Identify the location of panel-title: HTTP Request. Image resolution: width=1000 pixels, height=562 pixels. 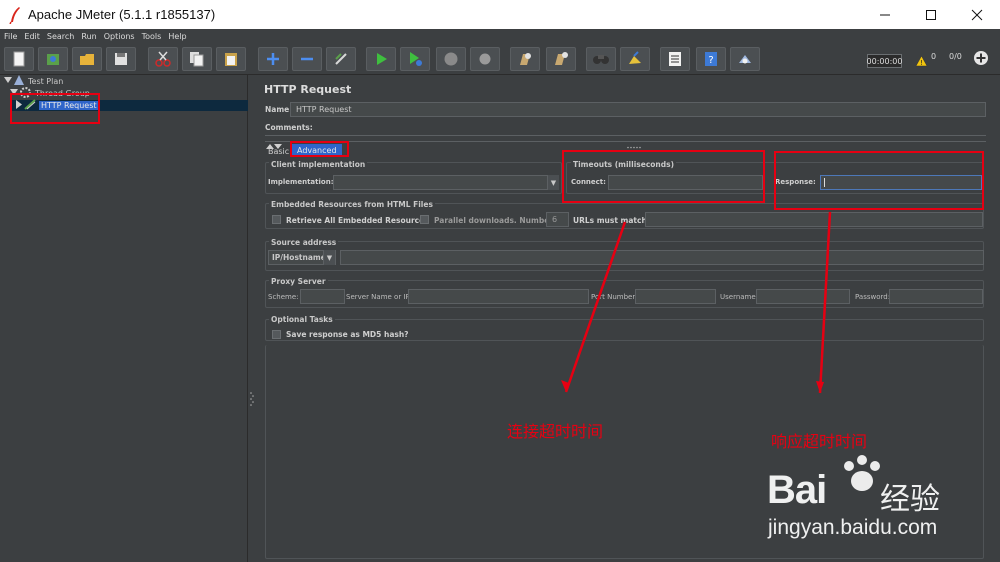
(308, 89).